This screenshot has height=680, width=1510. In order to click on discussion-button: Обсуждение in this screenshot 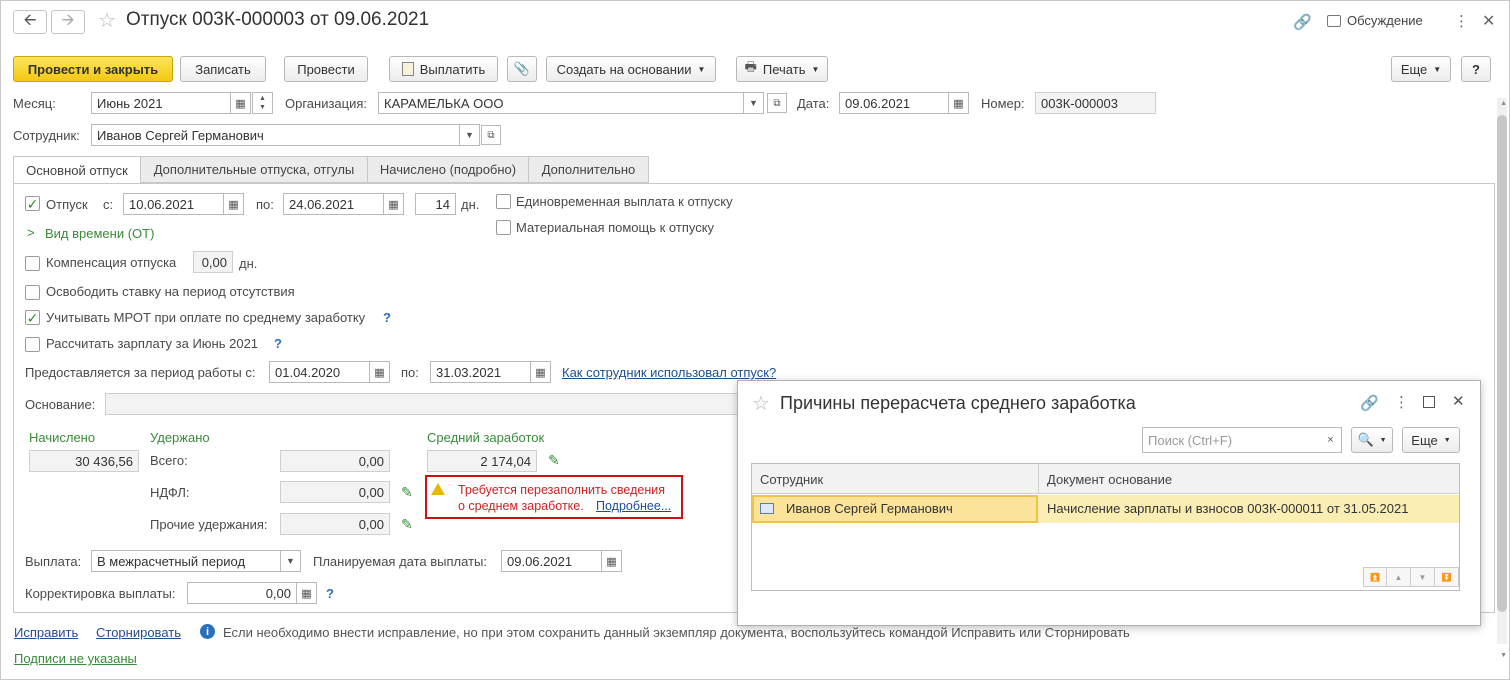, I will do `click(1375, 20)`.